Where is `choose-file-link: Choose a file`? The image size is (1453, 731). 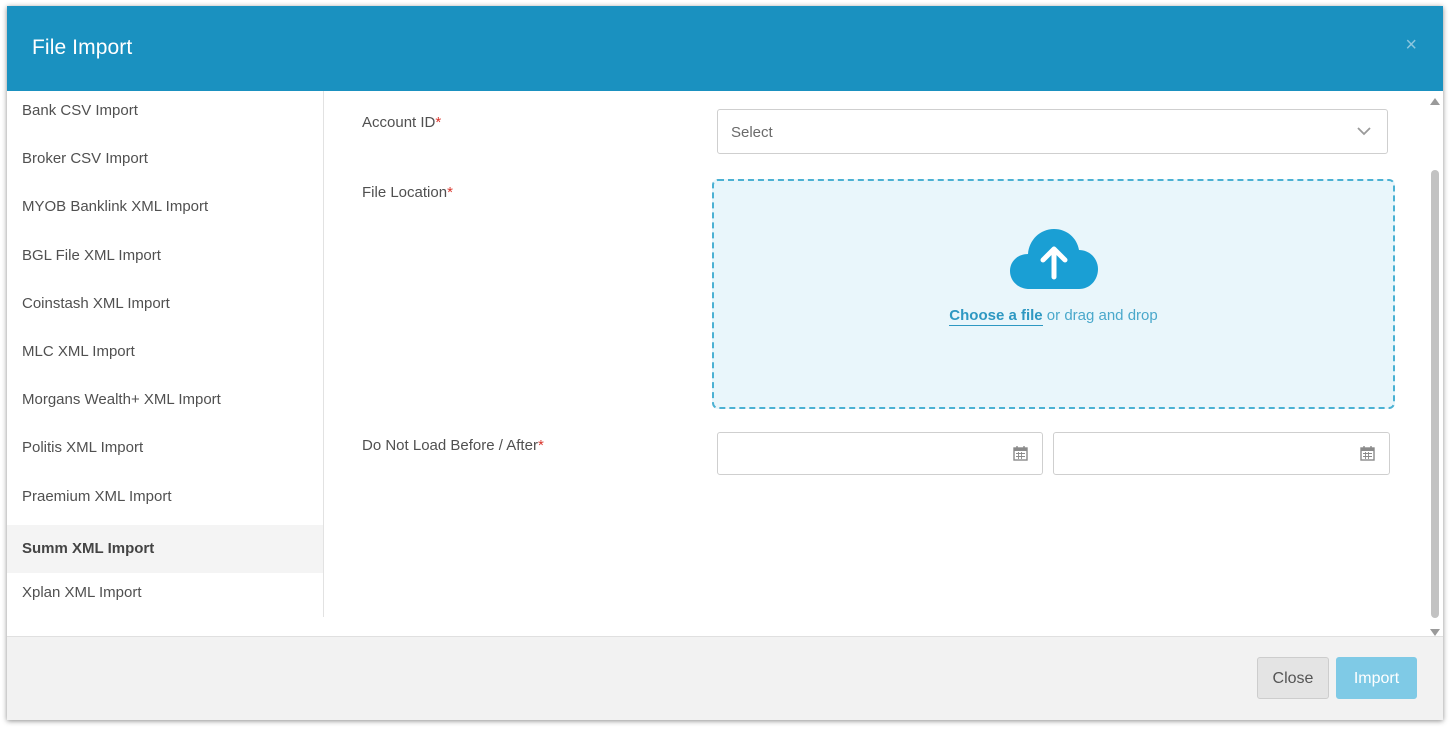
choose-file-link: Choose a file is located at coordinates (996, 316).